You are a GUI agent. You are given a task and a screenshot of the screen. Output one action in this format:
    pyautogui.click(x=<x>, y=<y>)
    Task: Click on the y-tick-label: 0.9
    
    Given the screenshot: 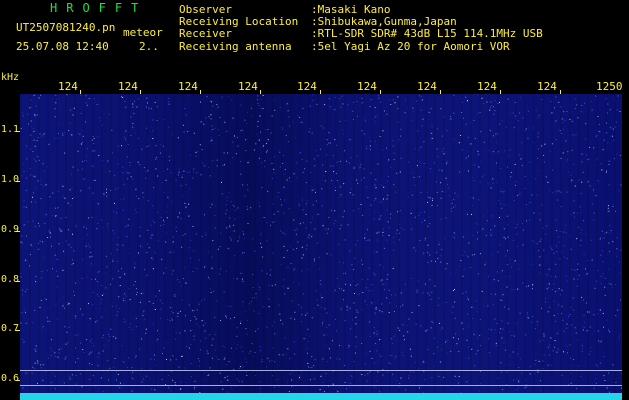 What is the action you would take?
    pyautogui.click(x=10, y=229)
    